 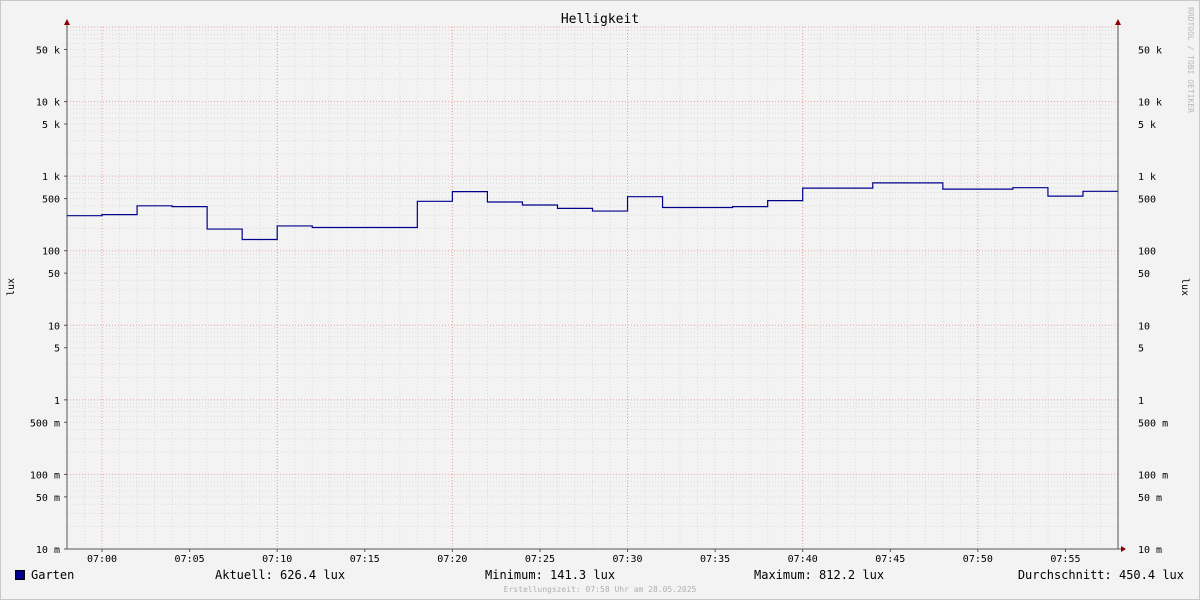 I want to click on x-tick-label: 07:15, so click(x=365, y=559).